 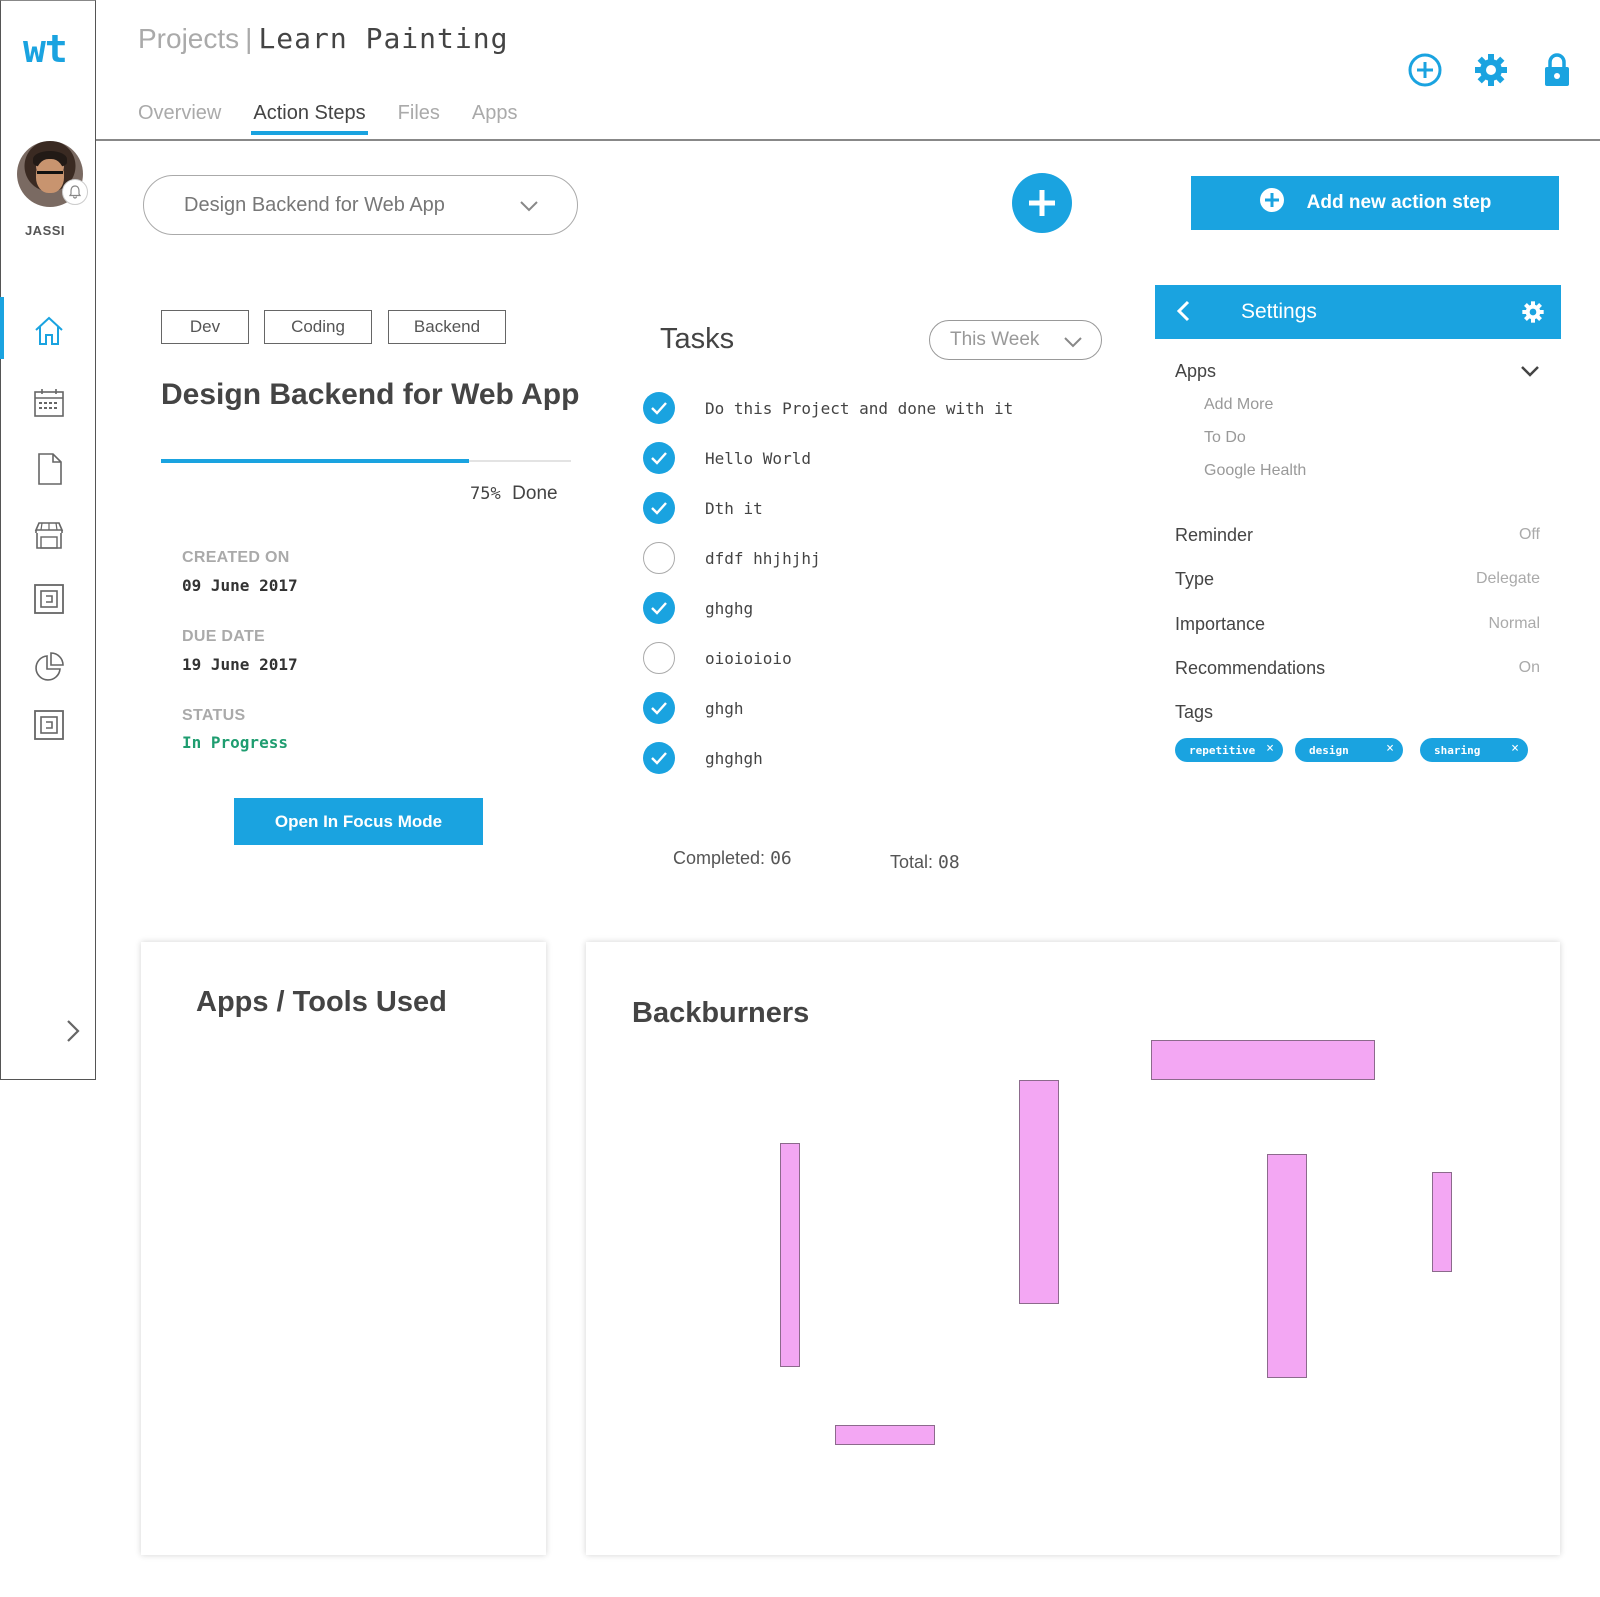 What do you see at coordinates (1255, 471) in the screenshot?
I see `settings-app-item: Google Health` at bounding box center [1255, 471].